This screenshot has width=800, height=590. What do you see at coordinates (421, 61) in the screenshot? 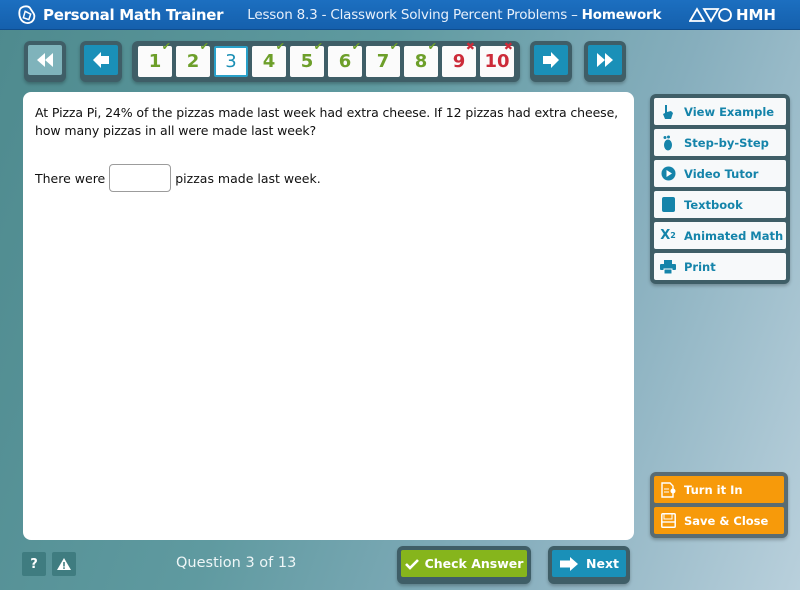
I see `question-number: 8` at bounding box center [421, 61].